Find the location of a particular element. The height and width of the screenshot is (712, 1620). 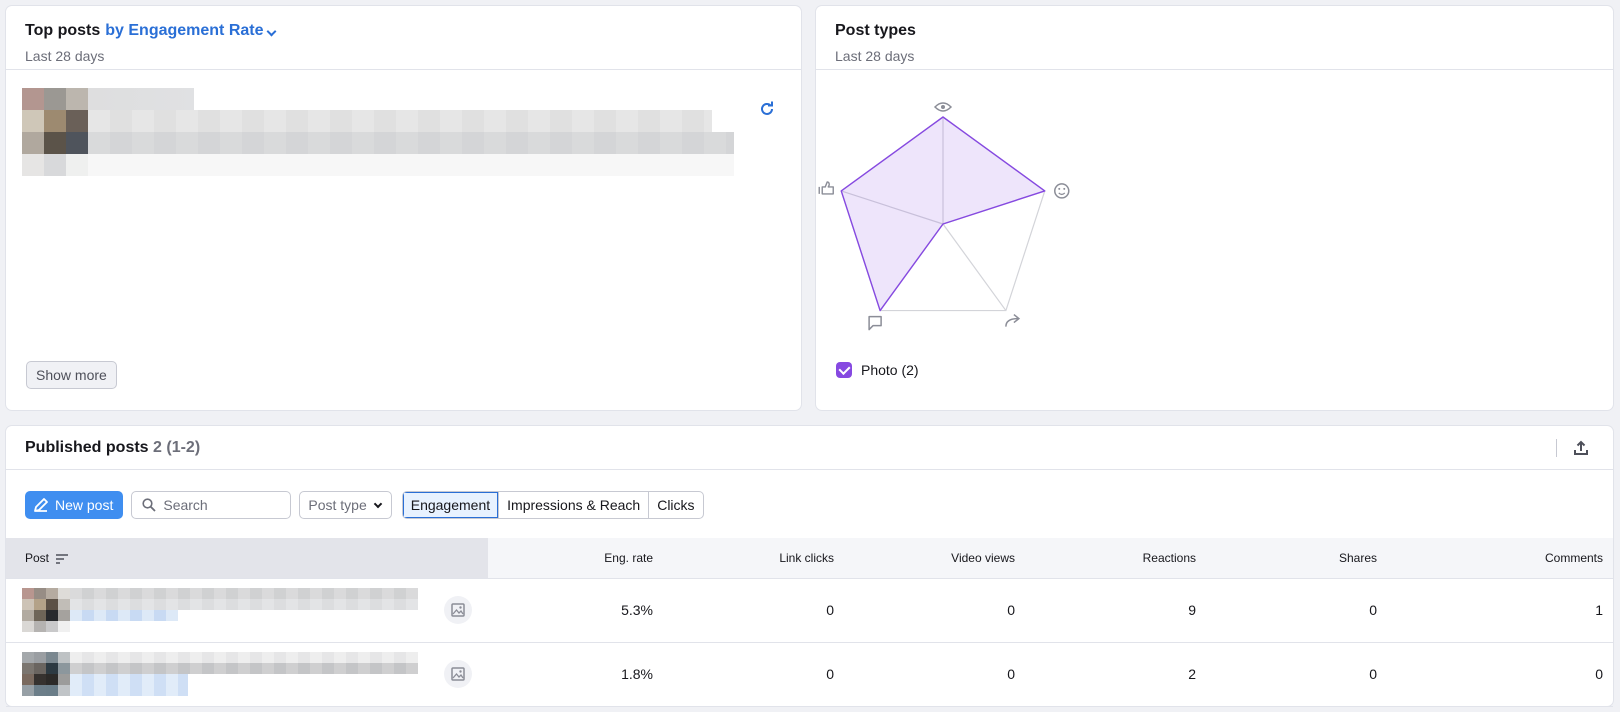

comments-cell: 0 is located at coordinates (1500, 674).